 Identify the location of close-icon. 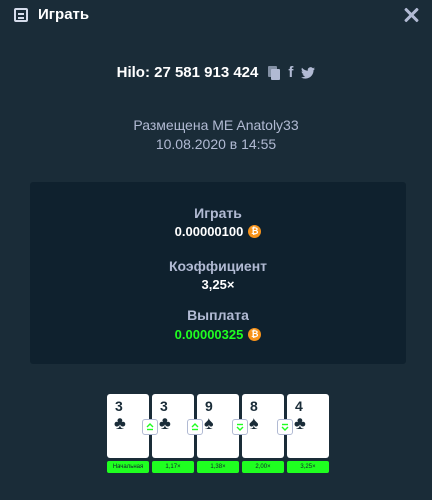
(411, 15).